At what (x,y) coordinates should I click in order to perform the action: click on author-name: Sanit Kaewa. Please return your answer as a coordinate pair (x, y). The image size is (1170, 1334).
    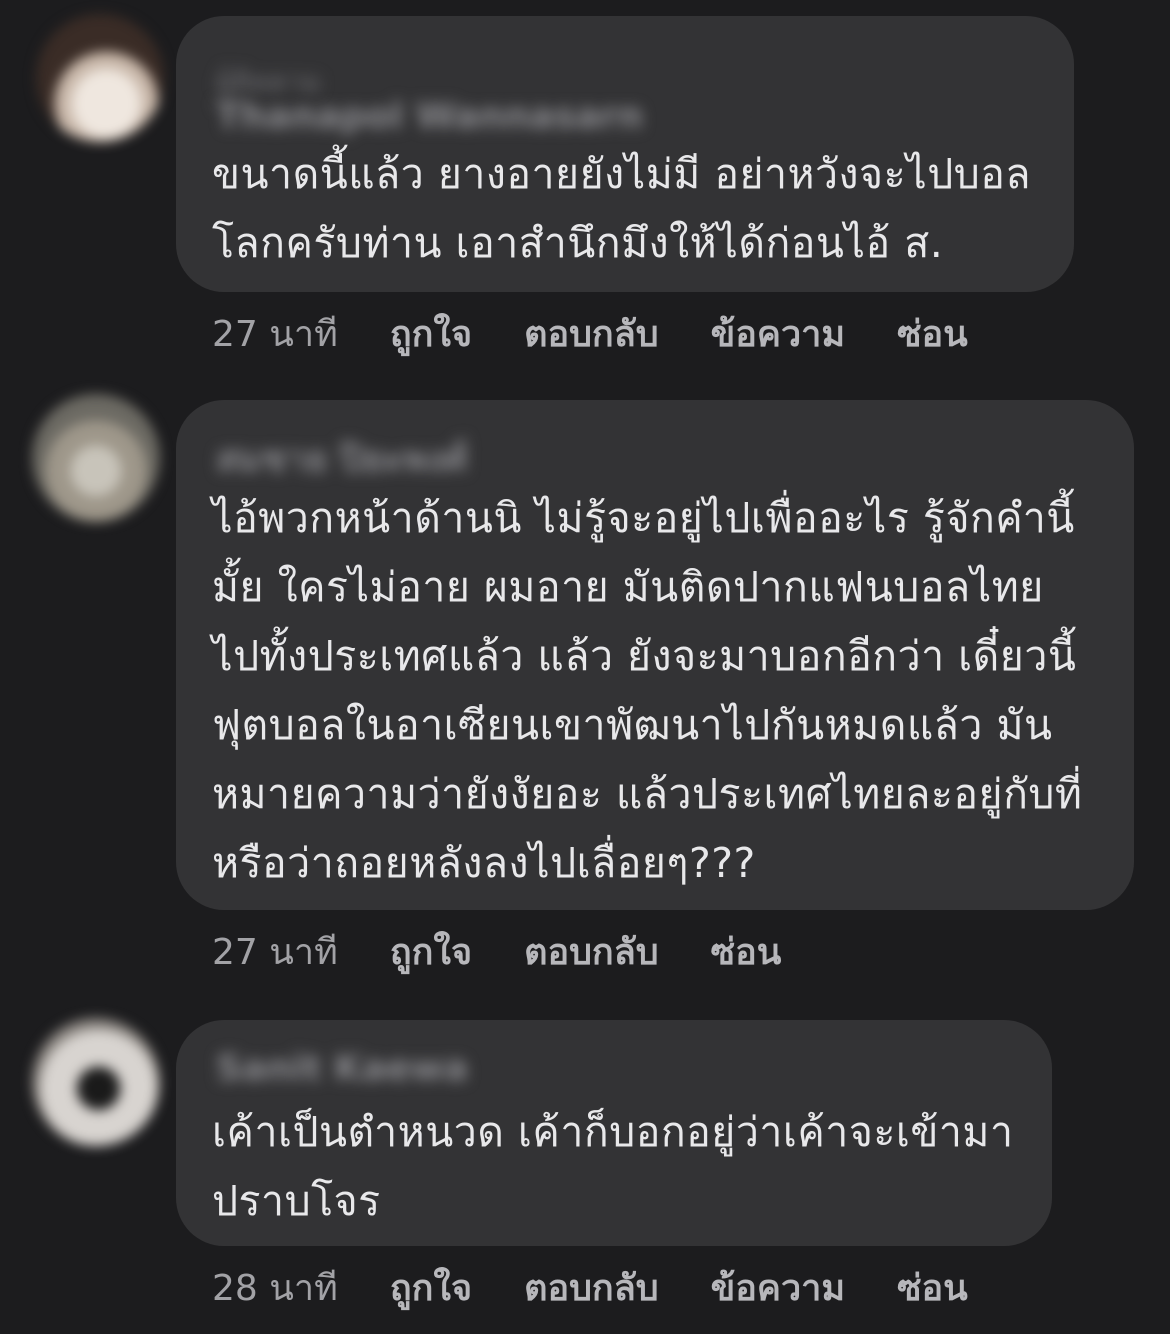
    Looking at the image, I should click on (342, 1068).